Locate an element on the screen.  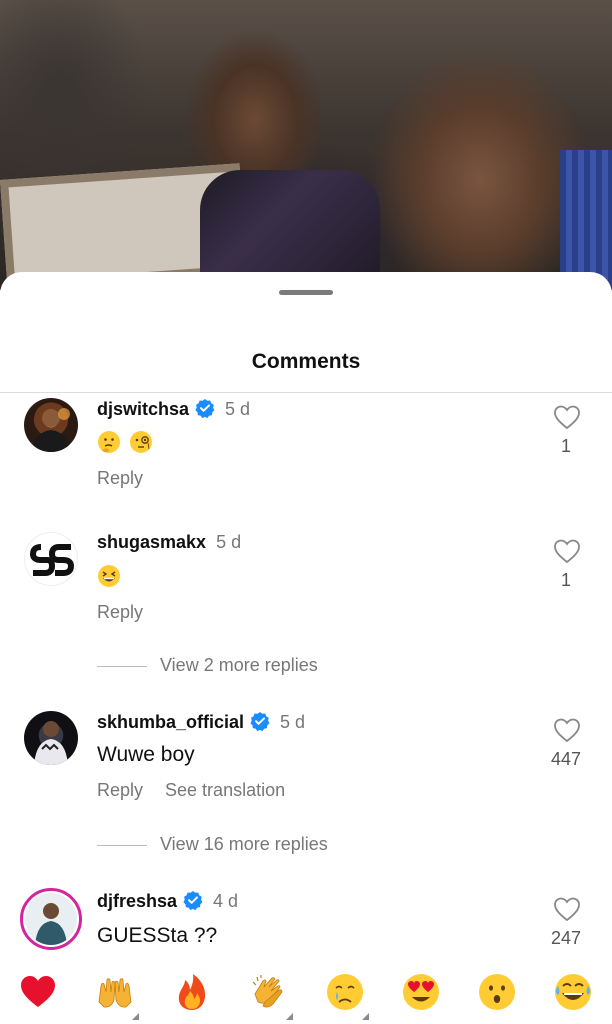
heart-eyes-icon is located at coordinates (421, 992).